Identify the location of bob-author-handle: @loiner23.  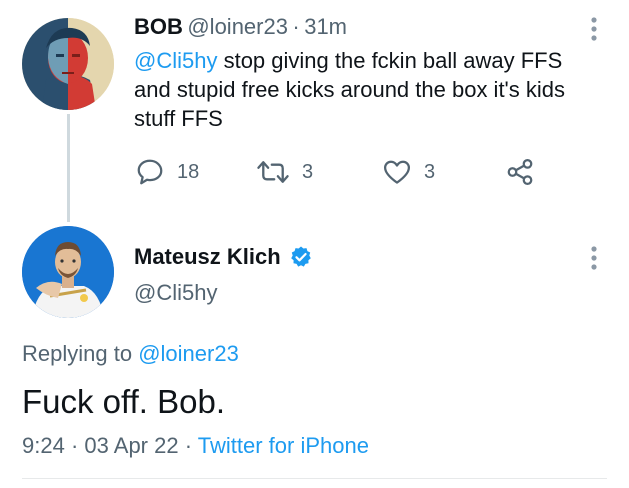
(237, 26).